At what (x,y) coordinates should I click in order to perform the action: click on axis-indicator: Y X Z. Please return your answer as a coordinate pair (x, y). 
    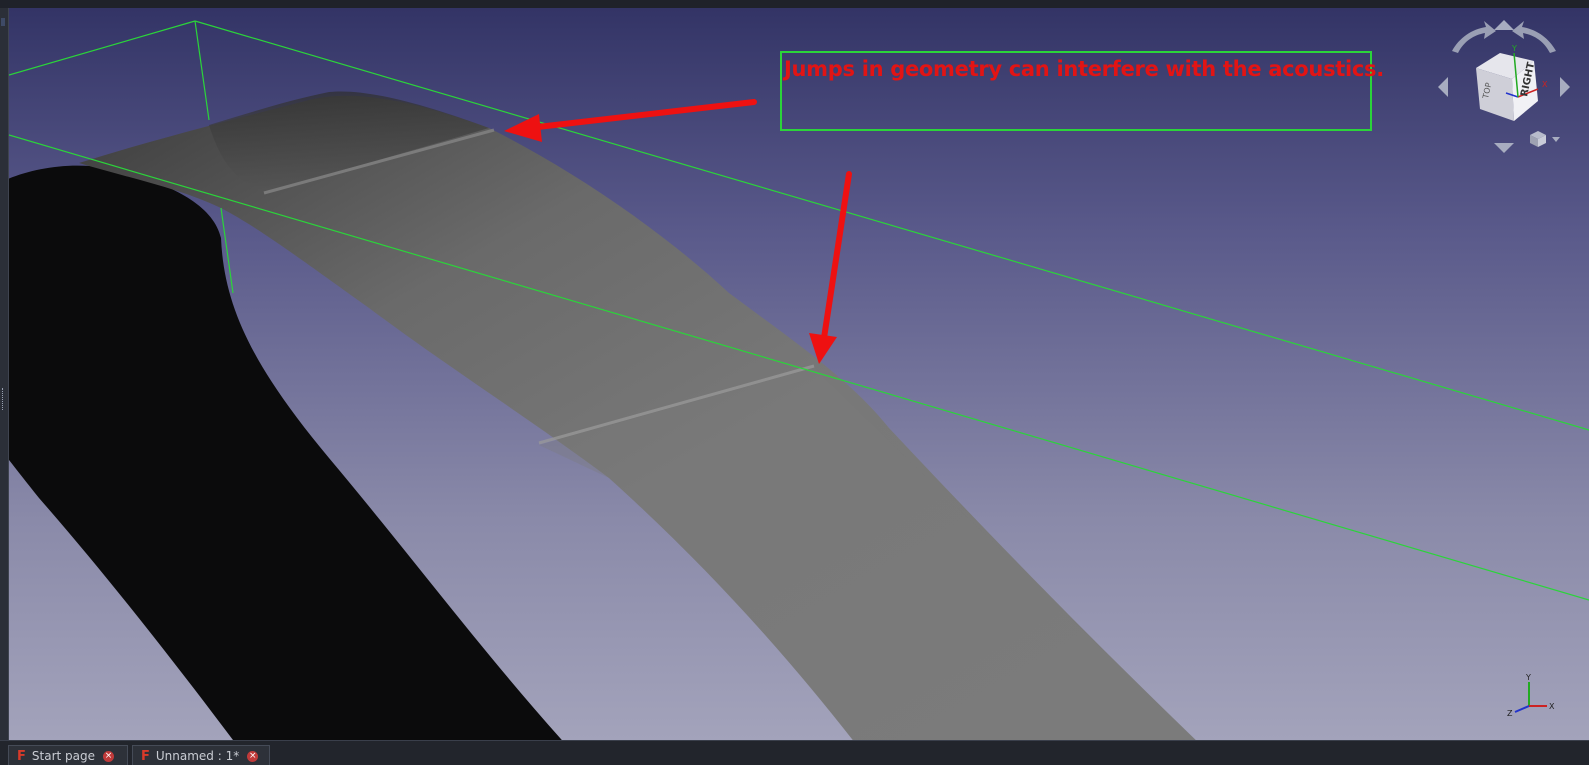
    Looking at the image, I should click on (1531, 695).